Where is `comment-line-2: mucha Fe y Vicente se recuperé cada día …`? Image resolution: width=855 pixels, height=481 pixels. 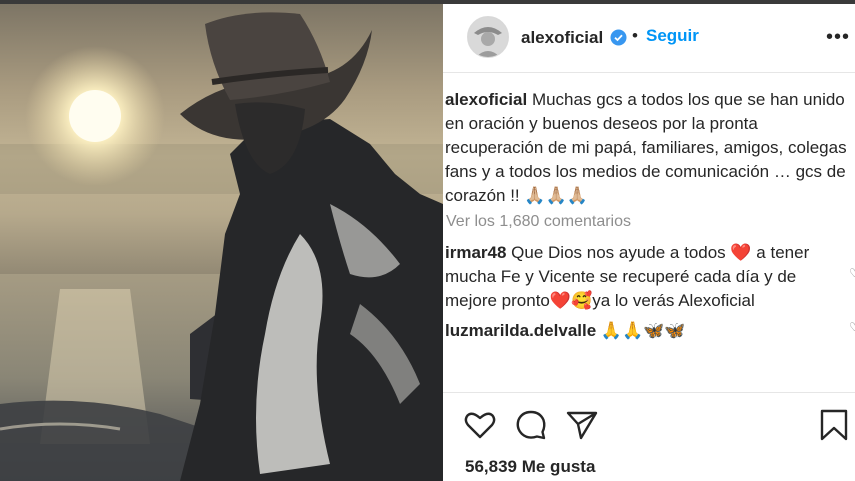 comment-line-2: mucha Fe y Vicente se recuperé cada día … is located at coordinates (621, 276).